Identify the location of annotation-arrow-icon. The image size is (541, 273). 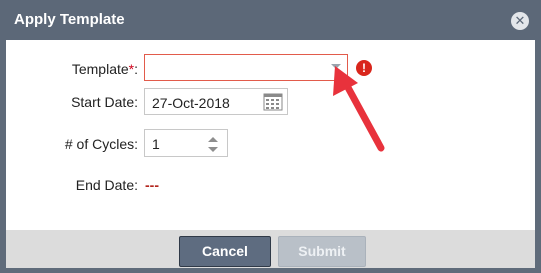
(359, 109).